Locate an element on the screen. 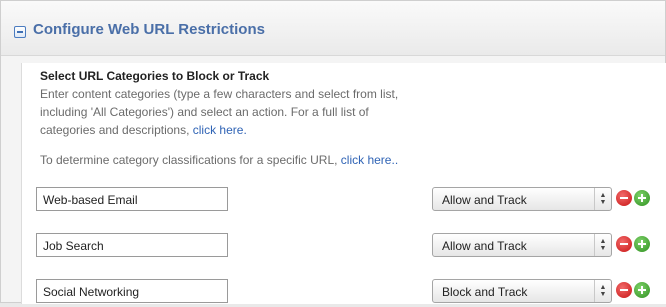 The width and height of the screenshot is (666, 307). determine-category-link: click here.. is located at coordinates (369, 160).